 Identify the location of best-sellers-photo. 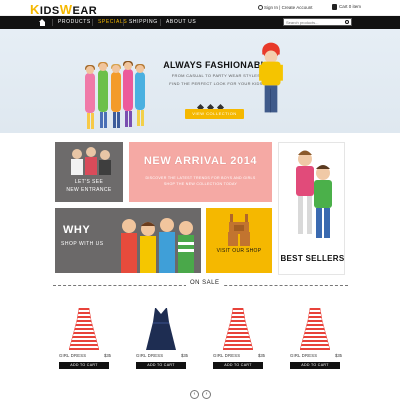
(314, 194).